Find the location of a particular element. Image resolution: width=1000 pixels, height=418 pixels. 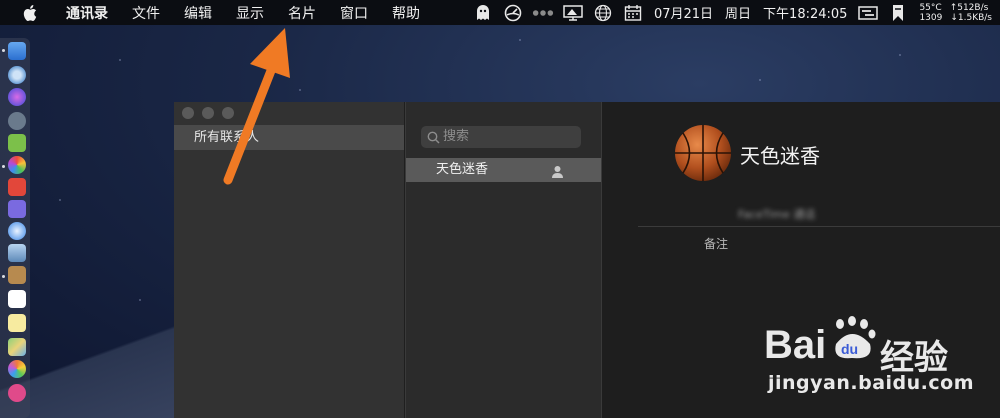

app-red-icon is located at coordinates (17, 187).